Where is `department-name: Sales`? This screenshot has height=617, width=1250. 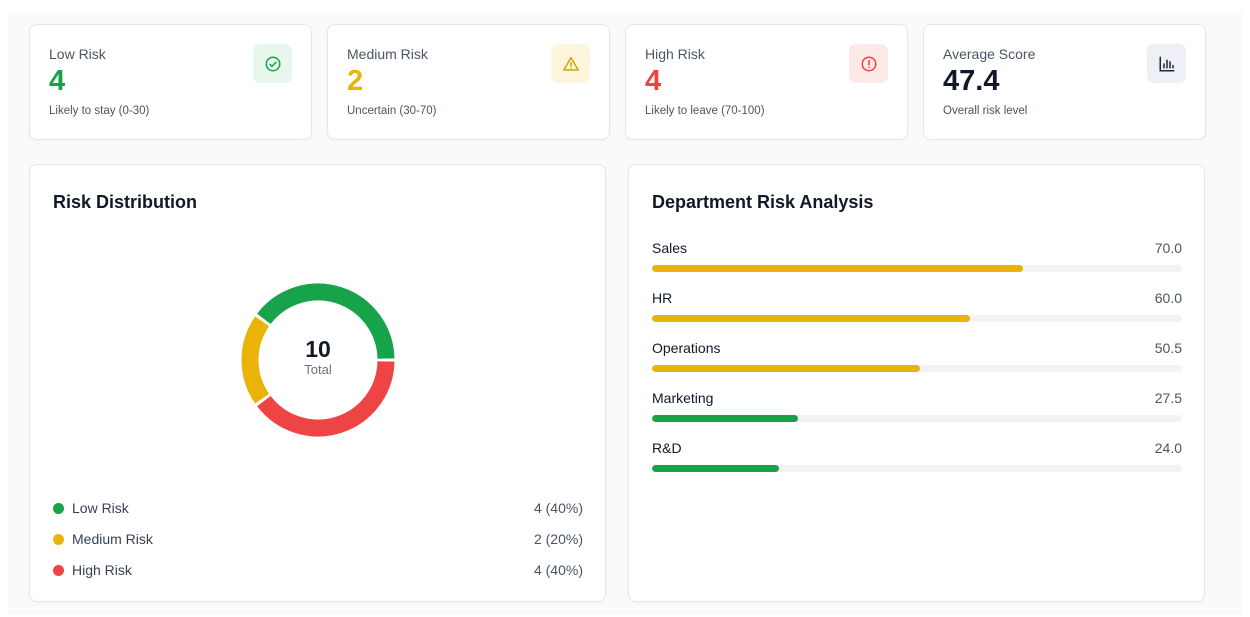
department-name: Sales is located at coordinates (670, 248).